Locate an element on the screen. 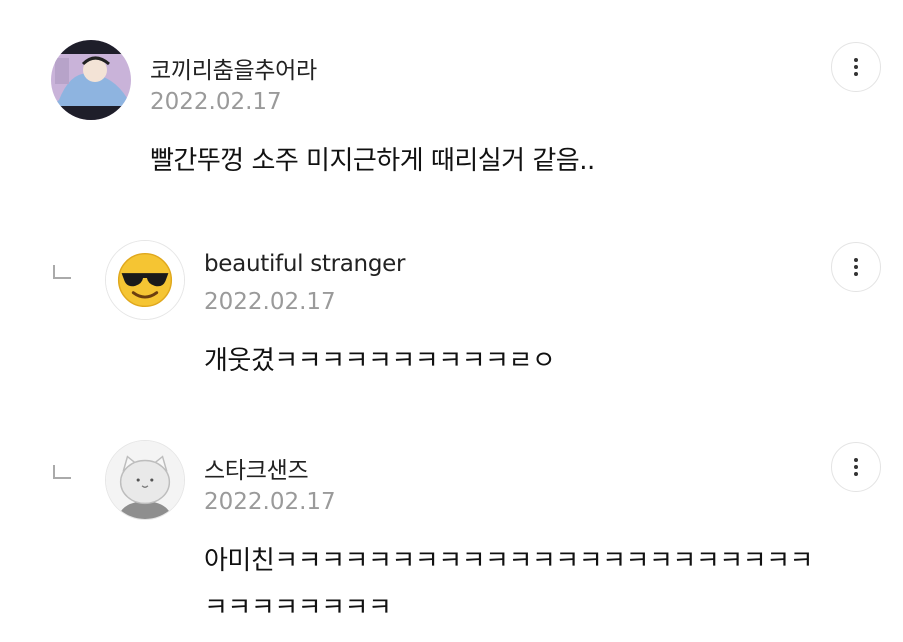  default-cat-avatar-icon is located at coordinates (145, 480).